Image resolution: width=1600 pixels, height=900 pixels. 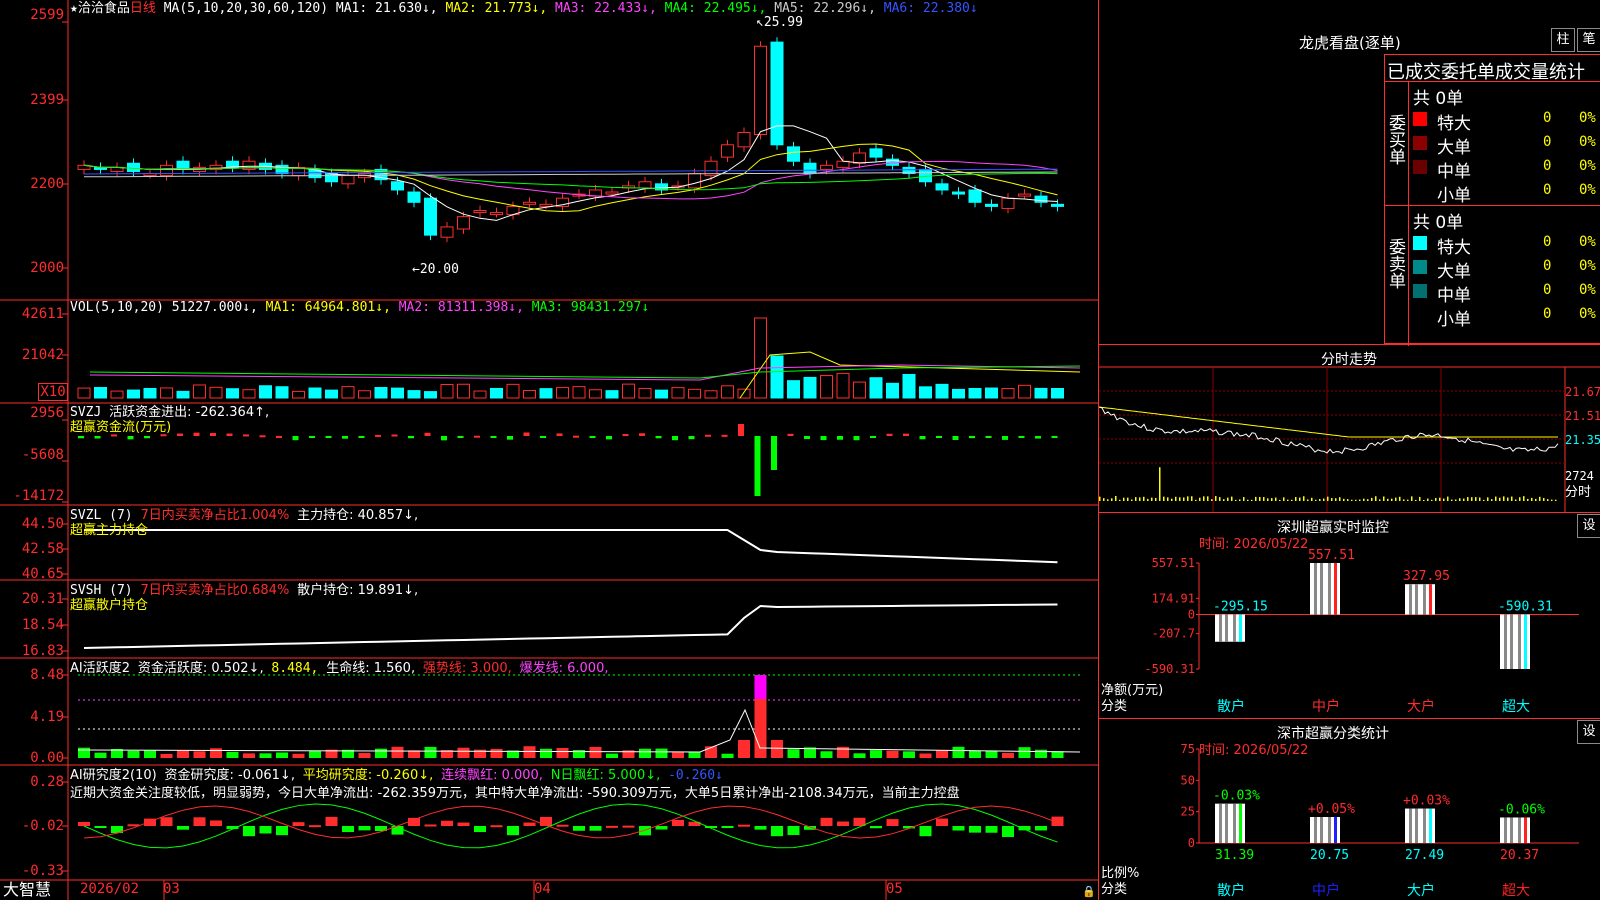 What do you see at coordinates (215, 515) in the screenshot?
I see `svzl-ratio: 7日内买卖净占比1.004%` at bounding box center [215, 515].